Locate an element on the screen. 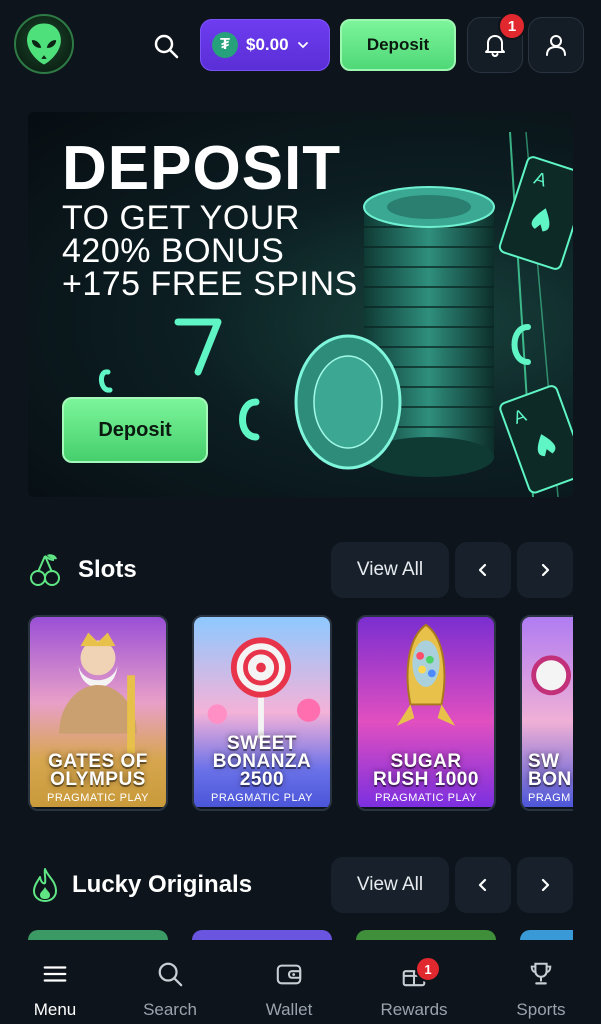 The width and height of the screenshot is (601, 1024). balance-selector: ₮ $0.00 is located at coordinates (265, 45).